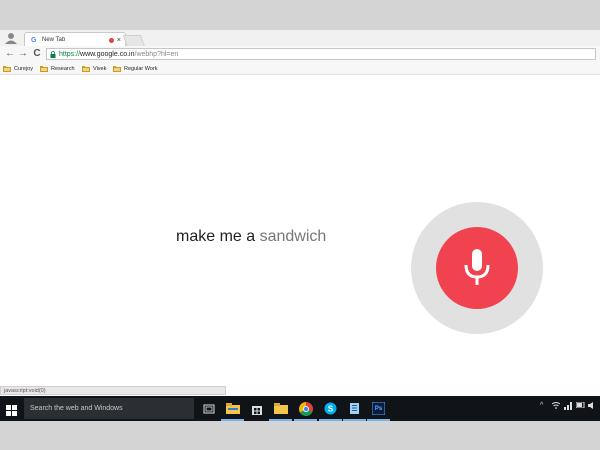 This screenshot has height=450, width=600. I want to click on url-scheme: https://, so click(70, 54).